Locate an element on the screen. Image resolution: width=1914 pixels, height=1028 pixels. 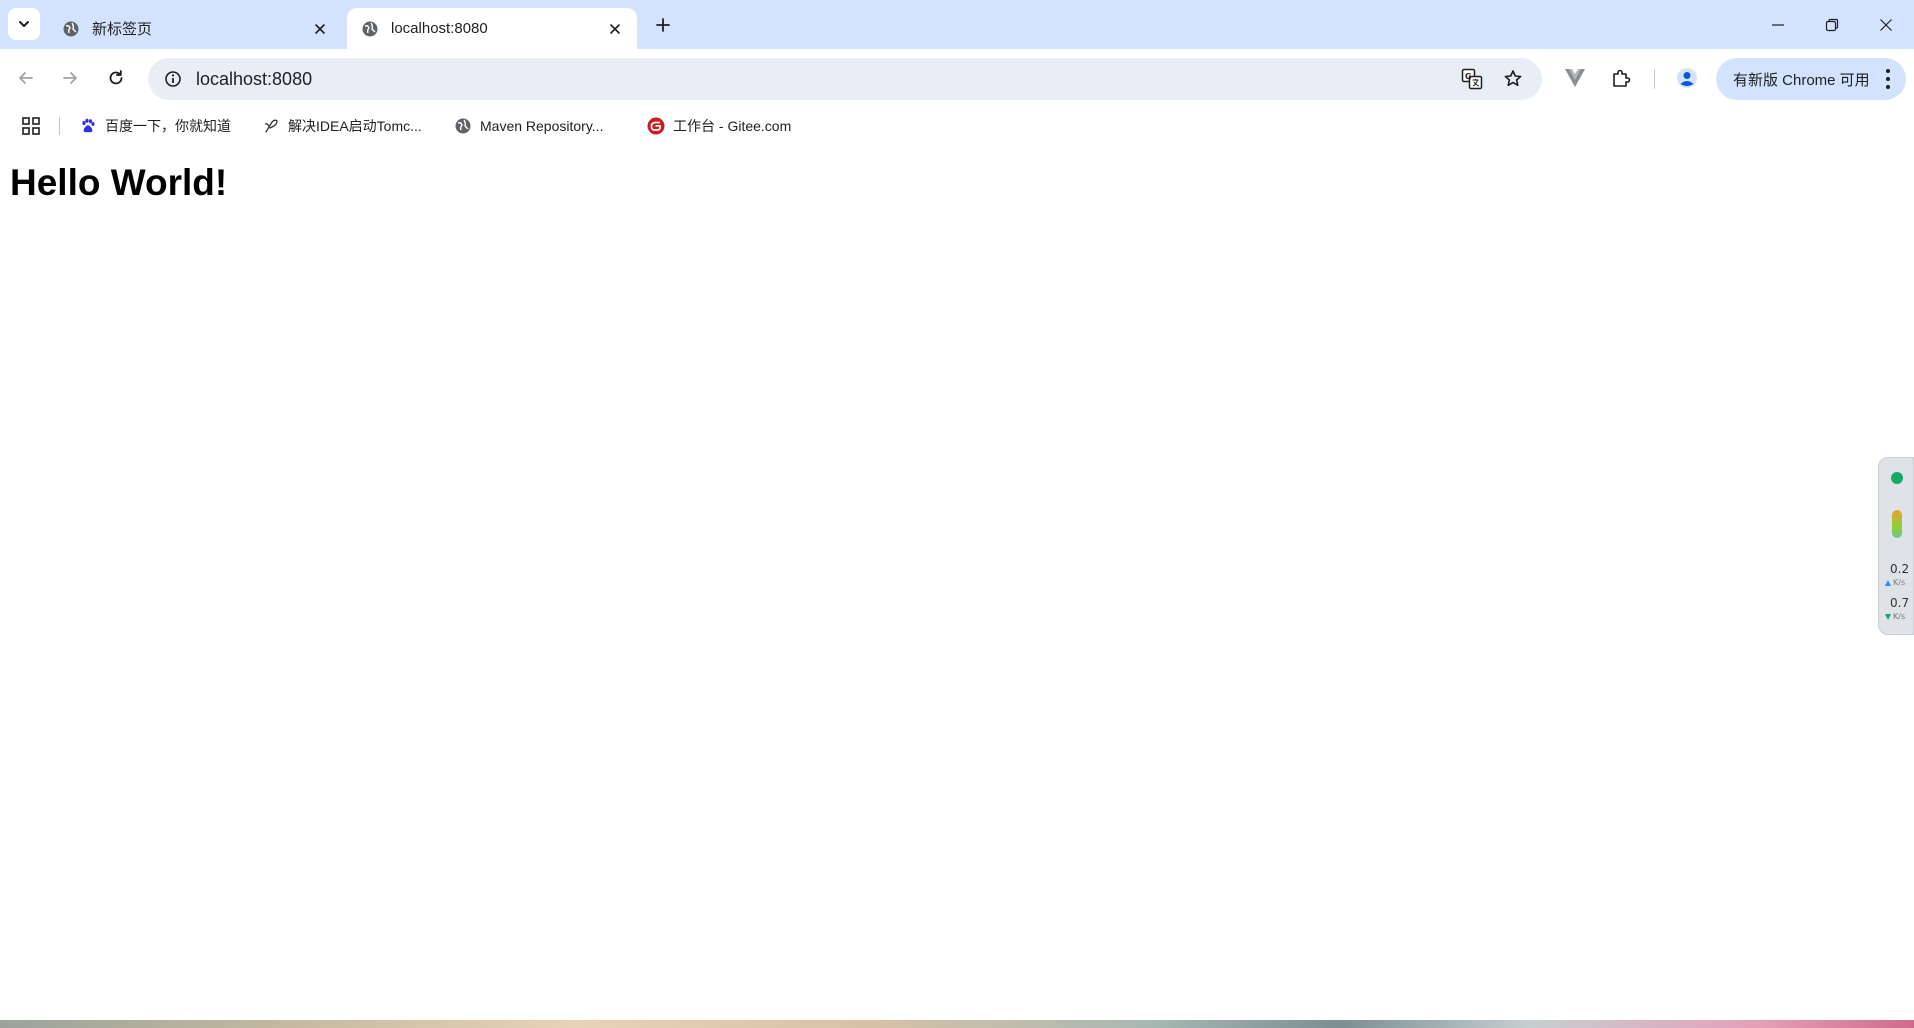
taskbar-edge is located at coordinates (957, 1024).